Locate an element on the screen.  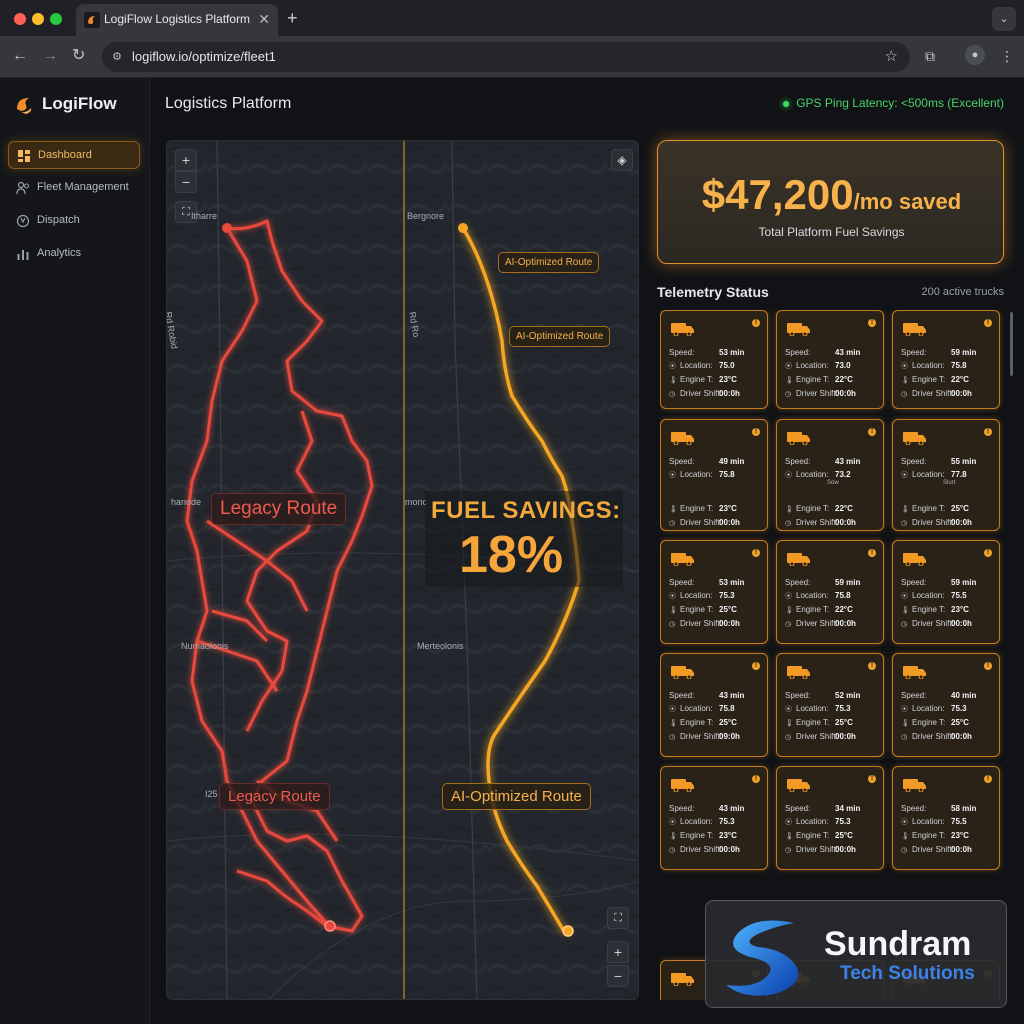
maximize-window-button is located at coordinates (56, 19).